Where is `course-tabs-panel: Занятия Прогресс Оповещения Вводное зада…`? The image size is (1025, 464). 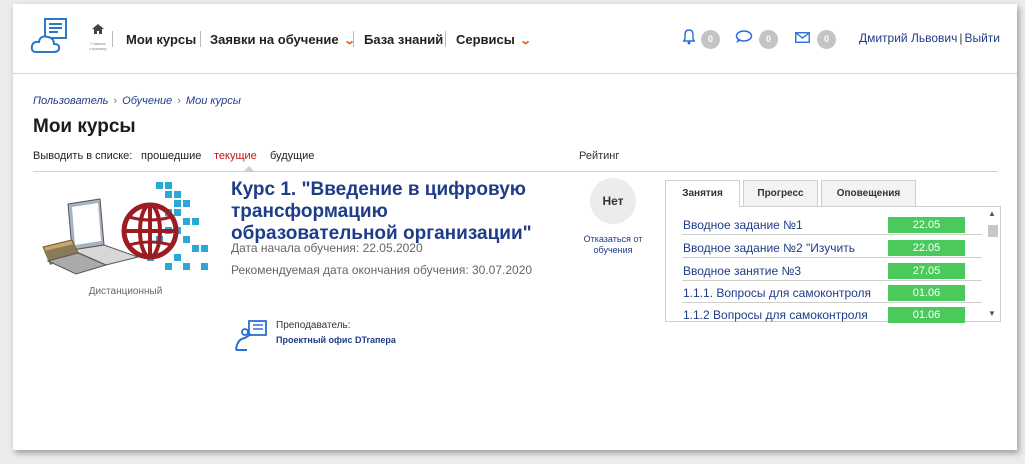
course-tabs-panel: Занятия Прогресс Оповещения Вводное зада… is located at coordinates (833, 252).